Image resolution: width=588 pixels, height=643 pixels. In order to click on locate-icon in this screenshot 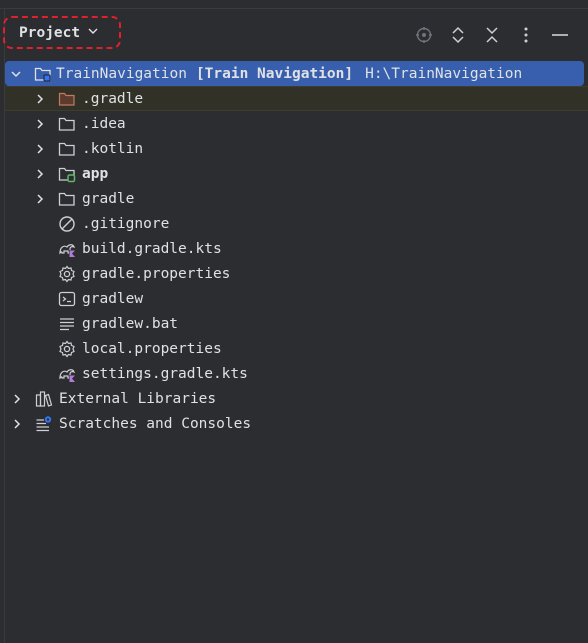, I will do `click(424, 35)`.